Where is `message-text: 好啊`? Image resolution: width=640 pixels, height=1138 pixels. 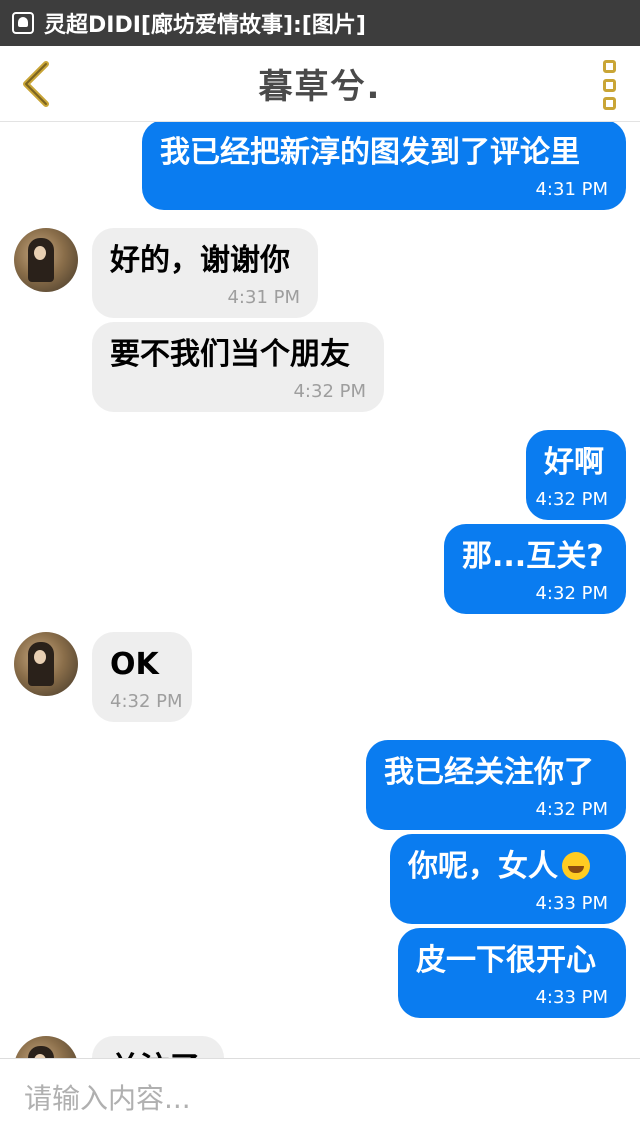 message-text: 好啊 is located at coordinates (574, 462).